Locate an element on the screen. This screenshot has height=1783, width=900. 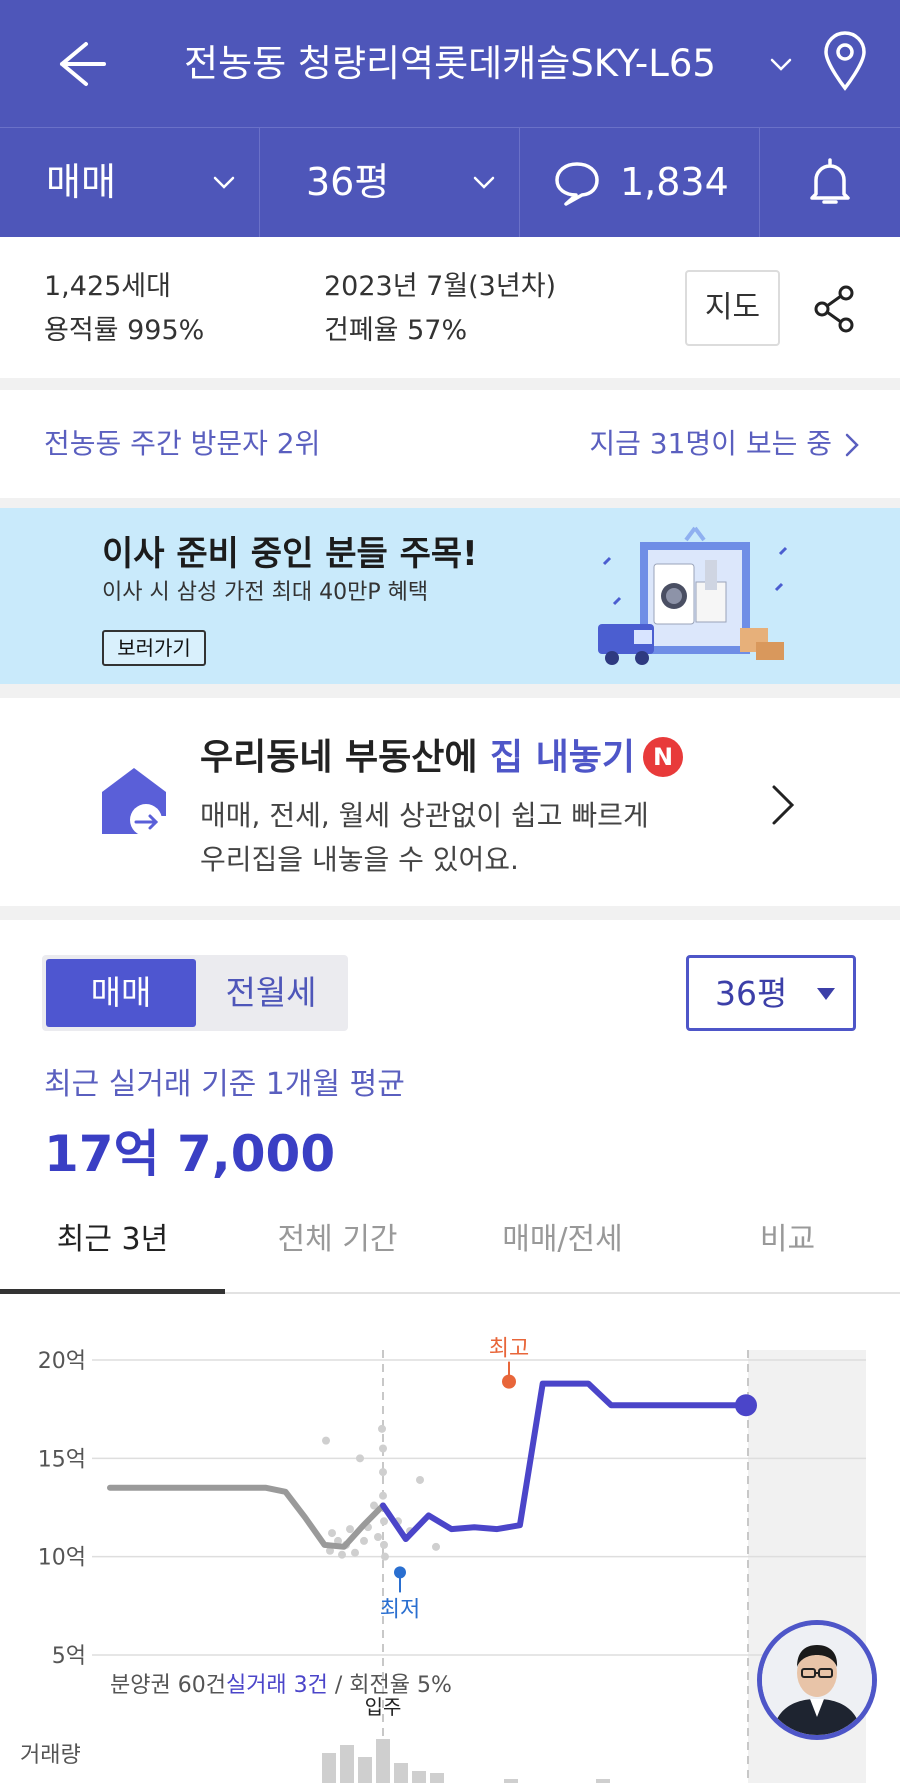
high-label: 최고 is located at coordinates (509, 1349).